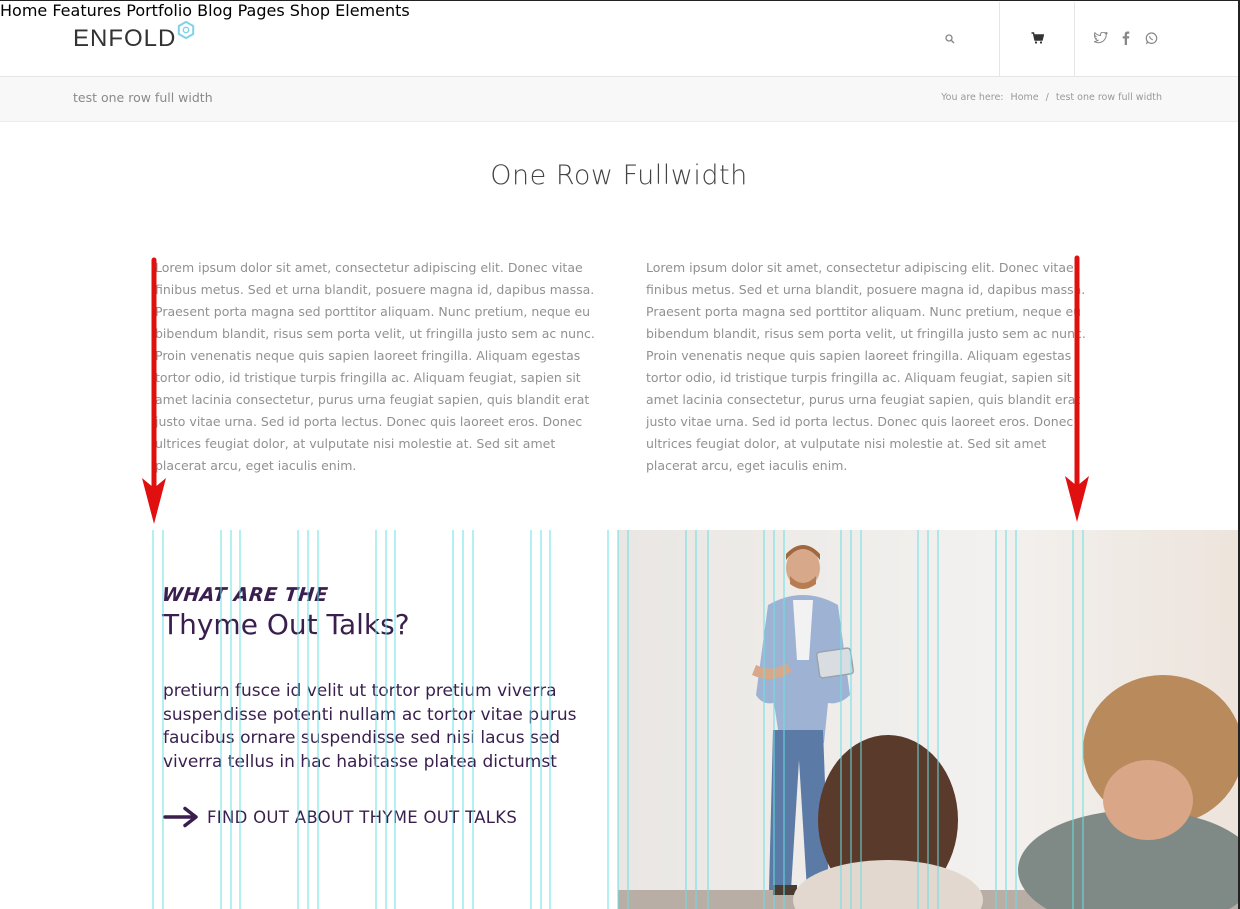  Describe the element at coordinates (1101, 38) in the screenshot. I see `twitter-icon` at that location.